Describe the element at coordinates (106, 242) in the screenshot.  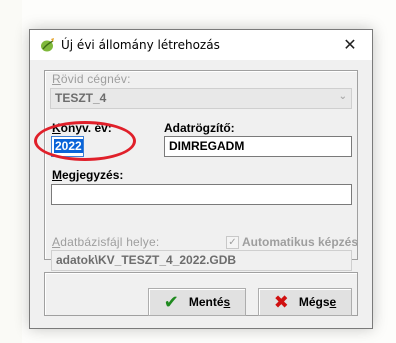
I see `db-path-label: Adatbázisfájl helye:` at that location.